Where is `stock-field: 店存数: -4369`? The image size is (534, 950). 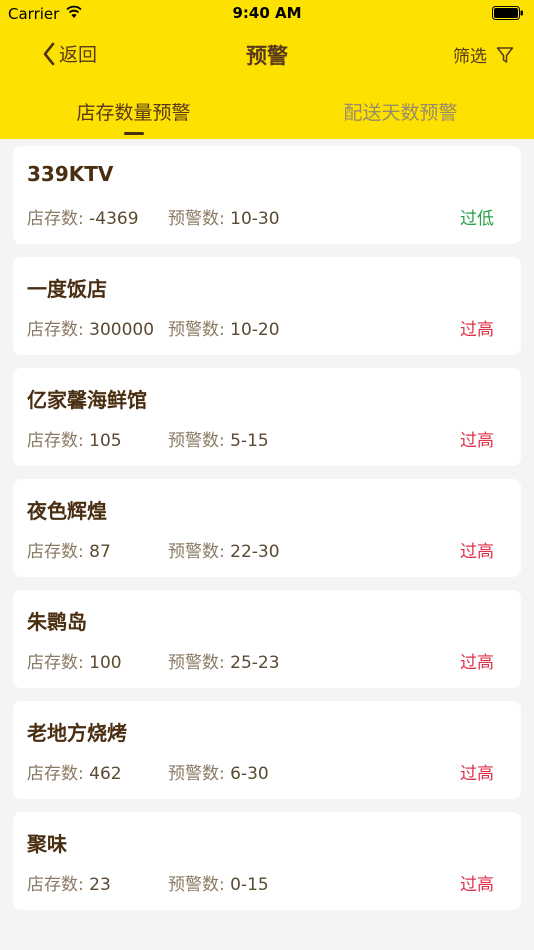
stock-field: 店存数: -4369 is located at coordinates (98, 216).